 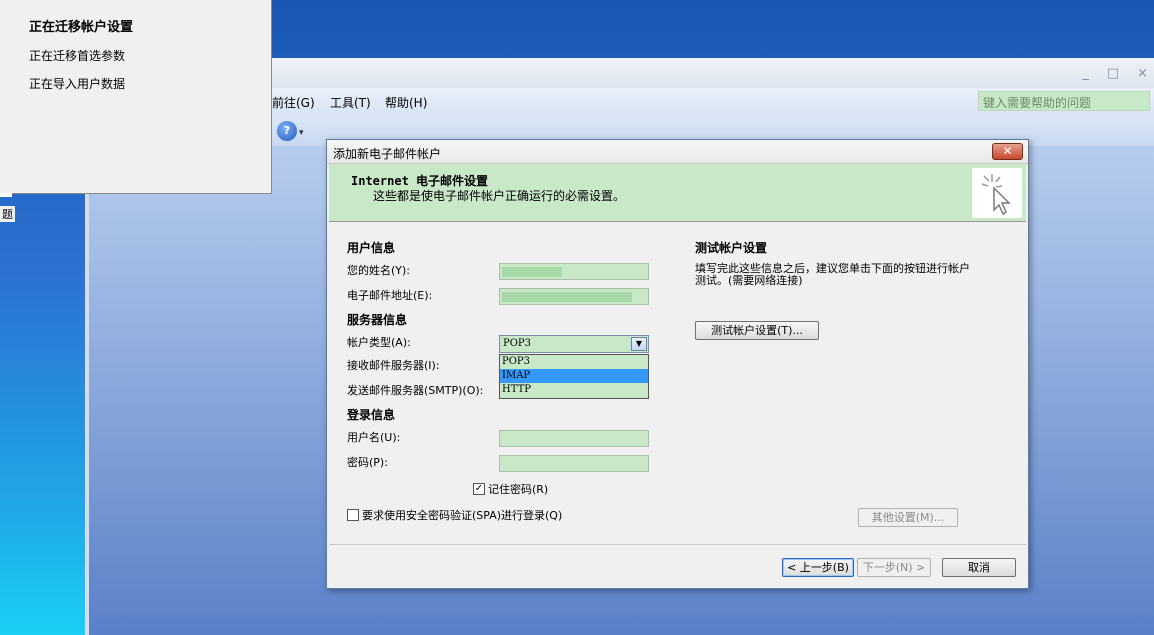 What do you see at coordinates (406, 102) in the screenshot?
I see `menu-help: 帮助(H)` at bounding box center [406, 102].